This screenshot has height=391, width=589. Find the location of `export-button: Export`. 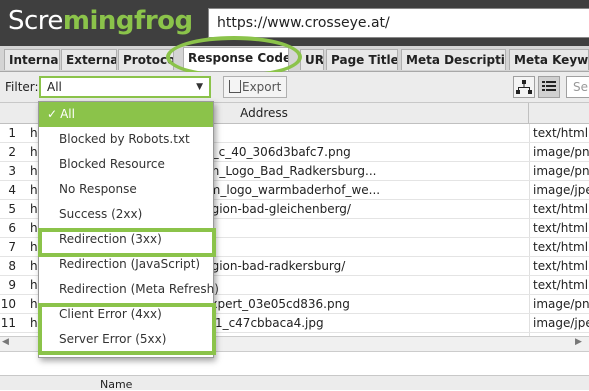

export-button: Export is located at coordinates (255, 87).